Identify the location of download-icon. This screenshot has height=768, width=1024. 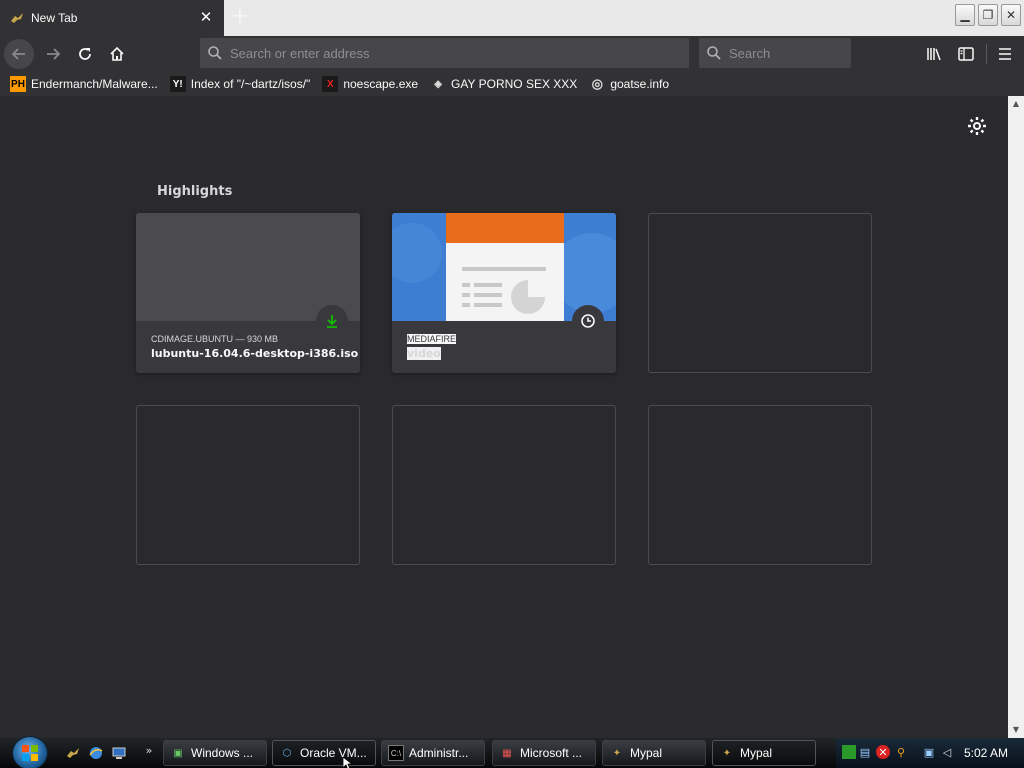
(332, 321).